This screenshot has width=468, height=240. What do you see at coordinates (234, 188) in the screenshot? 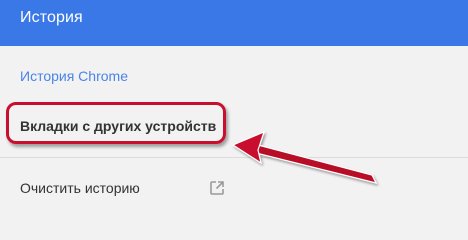
I see `sidebar-item-clear-history: Очистить историю` at bounding box center [234, 188].